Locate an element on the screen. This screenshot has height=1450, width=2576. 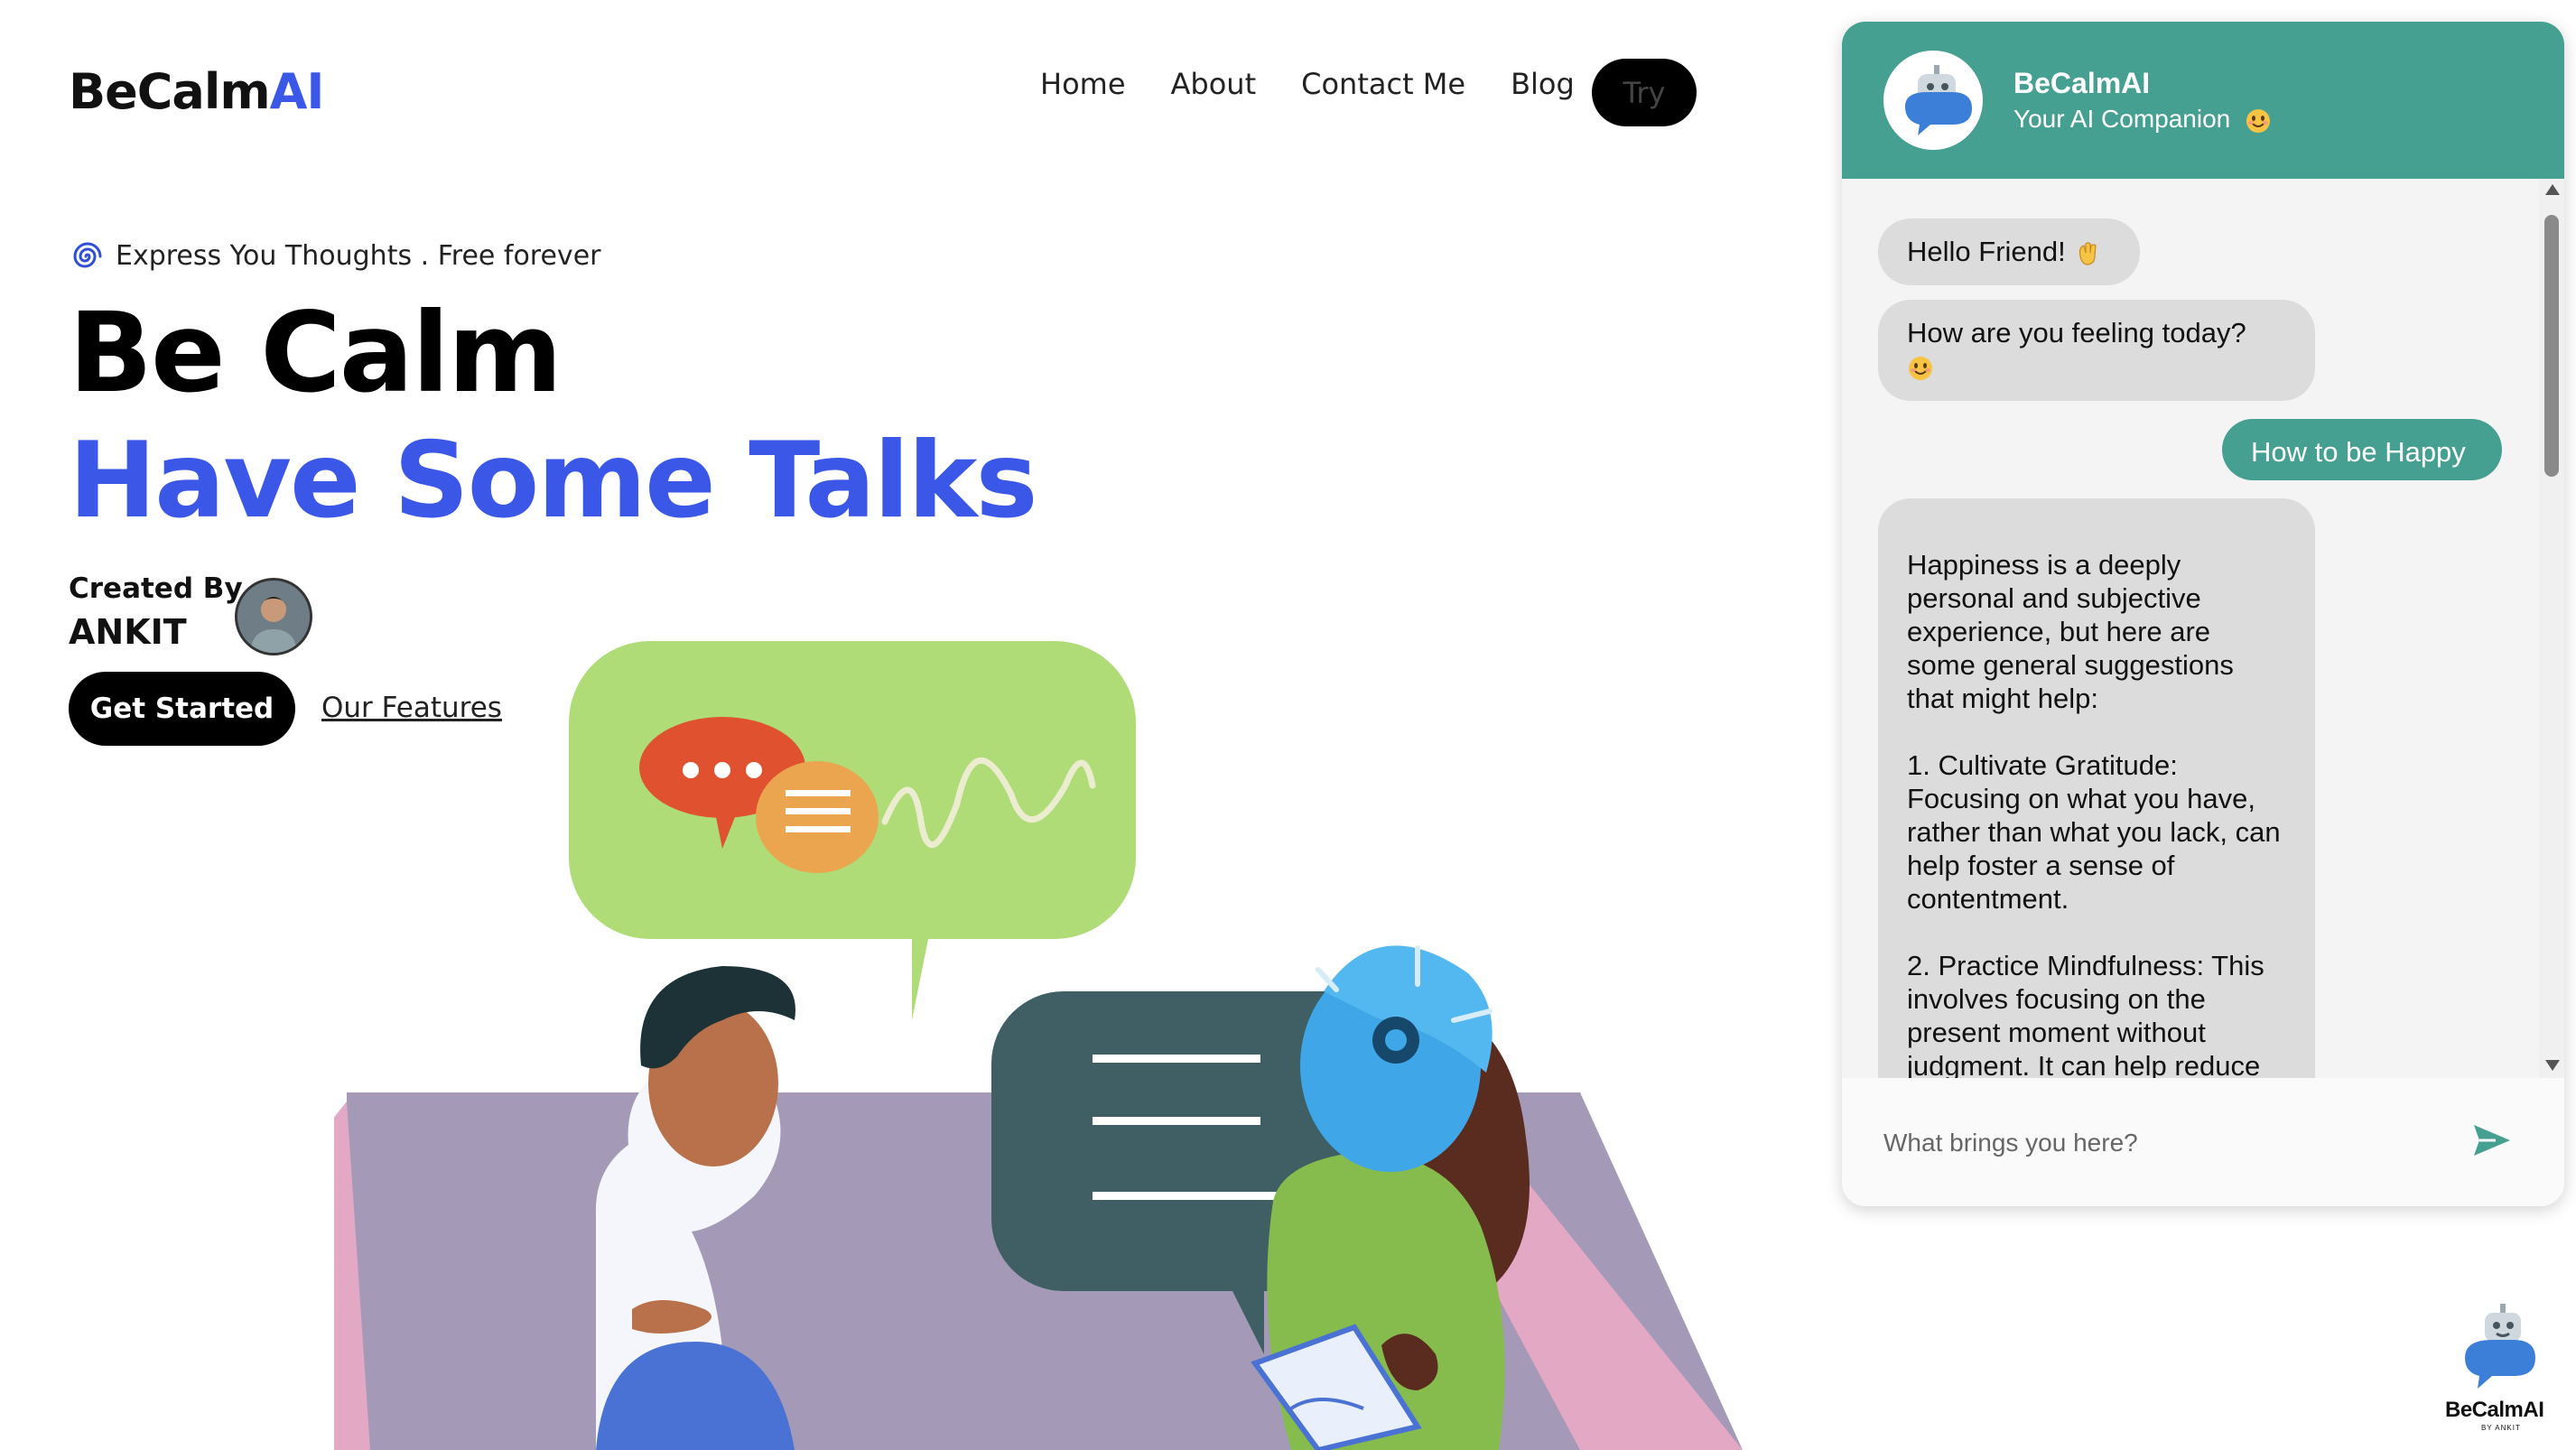
creator-name: ANKIT is located at coordinates (128, 632).